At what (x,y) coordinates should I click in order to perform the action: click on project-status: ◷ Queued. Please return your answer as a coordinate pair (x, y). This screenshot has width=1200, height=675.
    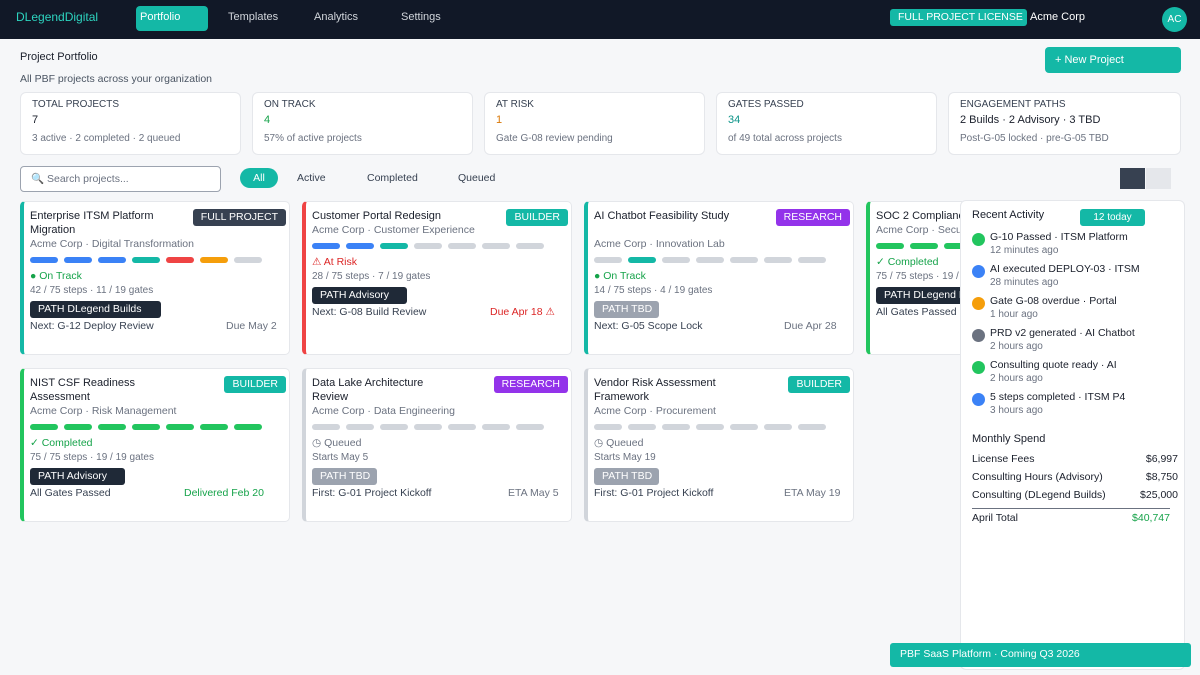
    Looking at the image, I should click on (619, 443).